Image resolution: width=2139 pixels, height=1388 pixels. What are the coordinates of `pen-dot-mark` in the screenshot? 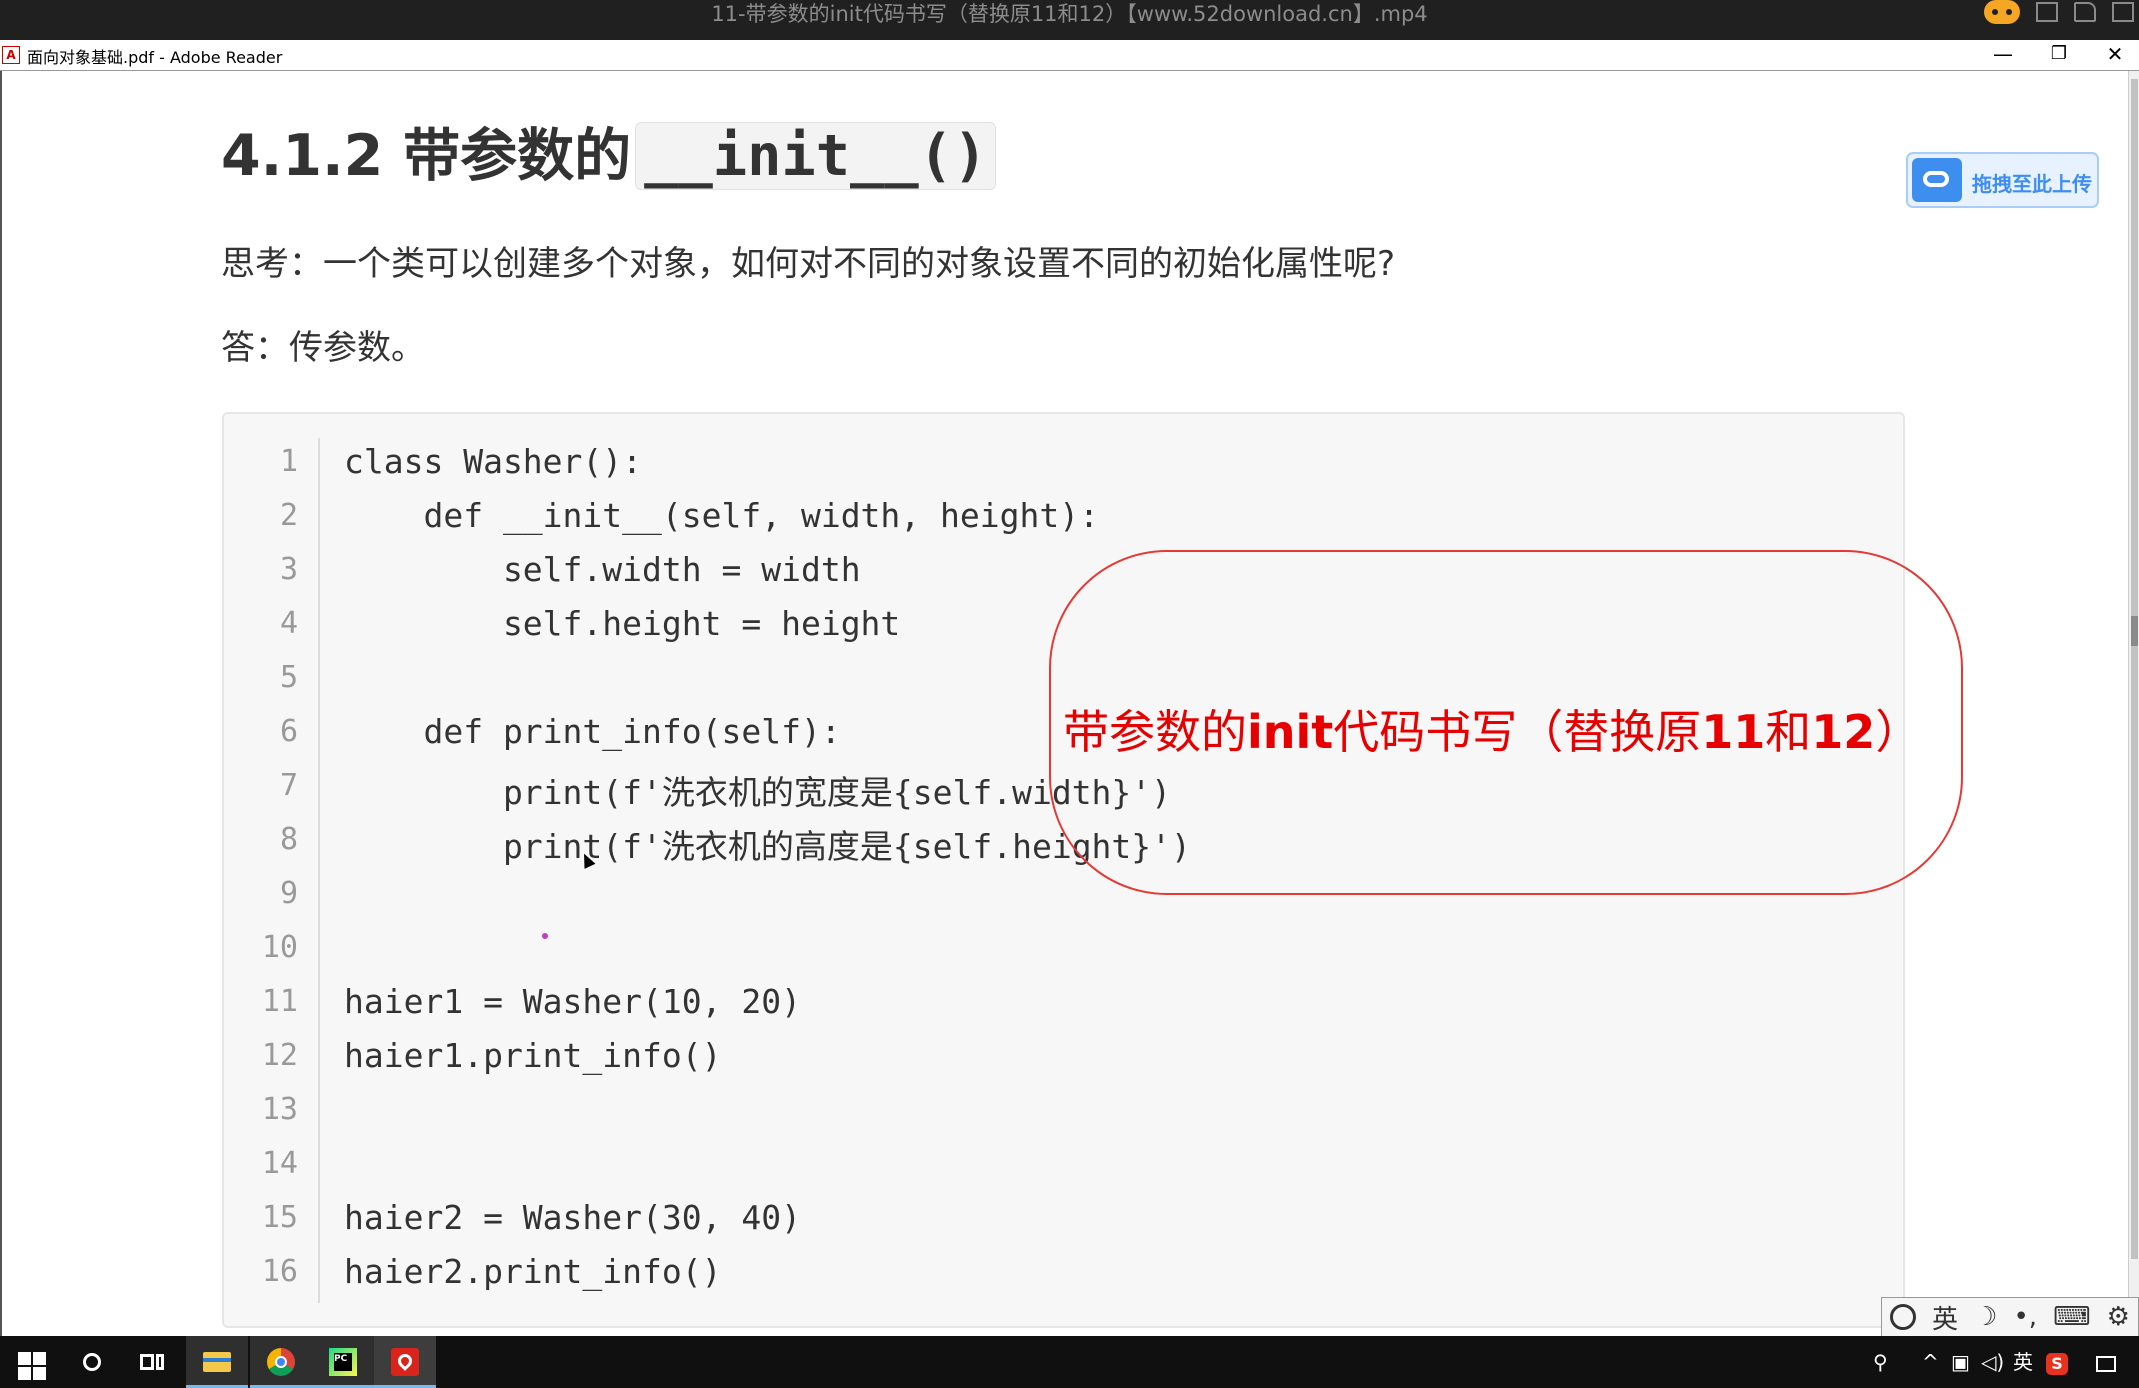 It's located at (545, 936).